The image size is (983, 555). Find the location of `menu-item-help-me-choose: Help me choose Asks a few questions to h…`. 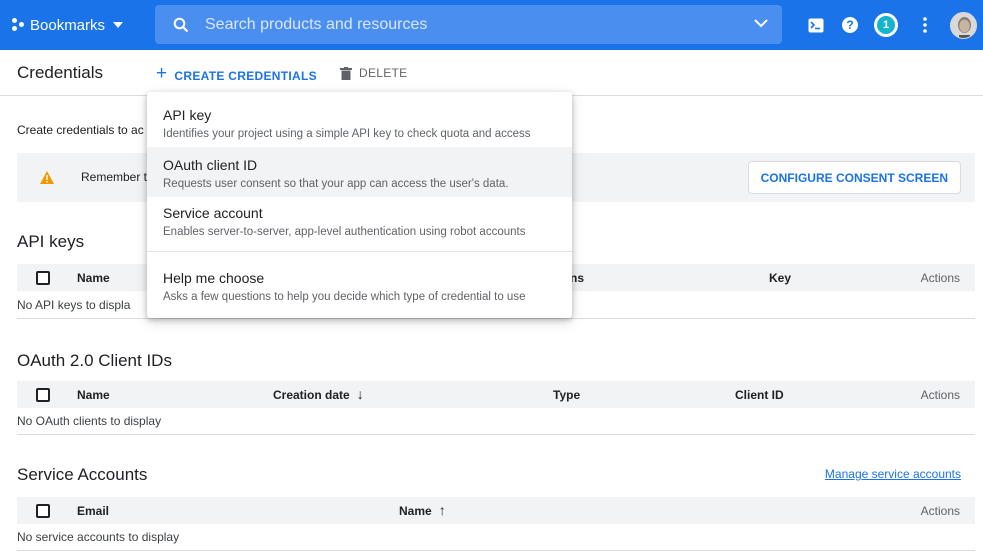

menu-item-help-me-choose: Help me choose Asks a few questions to h… is located at coordinates (359, 285).